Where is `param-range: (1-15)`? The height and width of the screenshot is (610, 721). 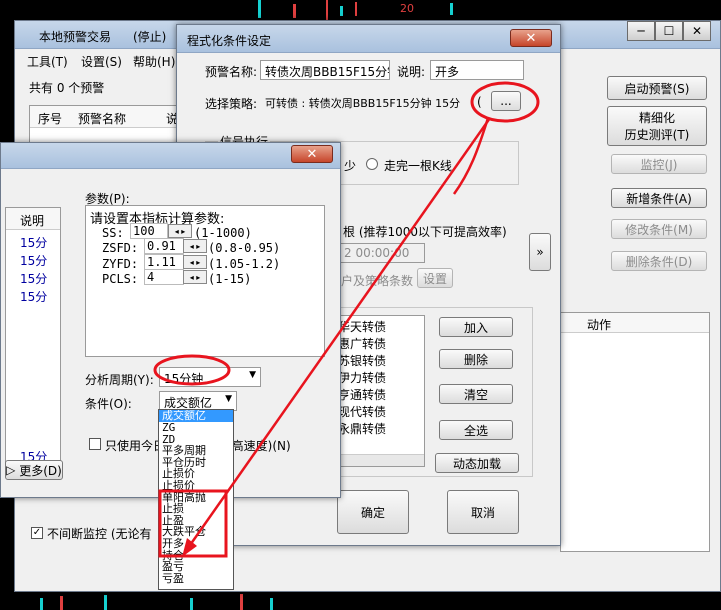
param-range: (1-15) is located at coordinates (230, 279).